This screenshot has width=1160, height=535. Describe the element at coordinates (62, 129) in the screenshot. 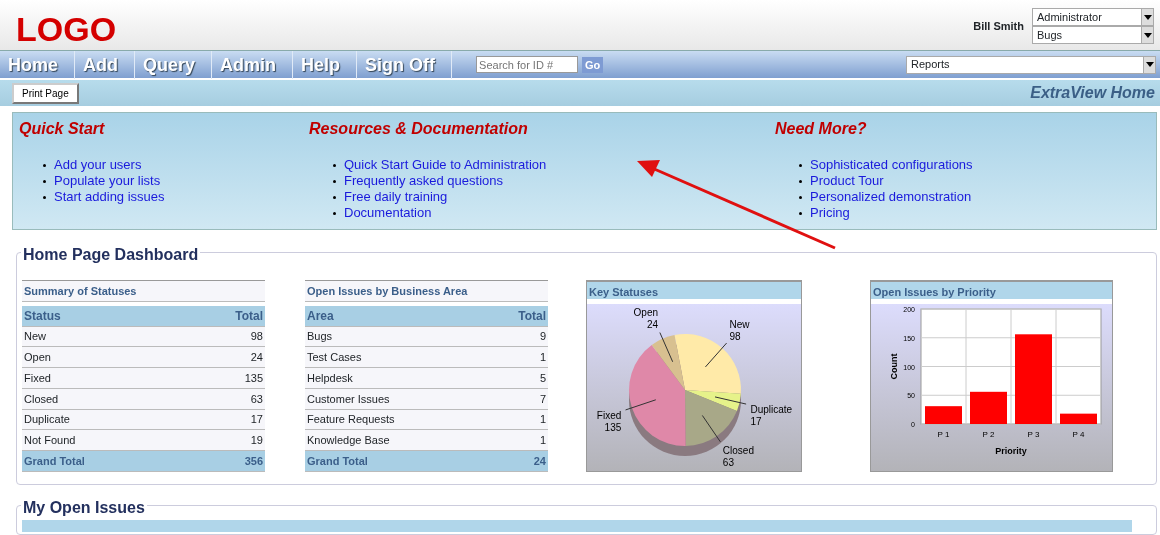

I see `section-title: Quick Start` at that location.